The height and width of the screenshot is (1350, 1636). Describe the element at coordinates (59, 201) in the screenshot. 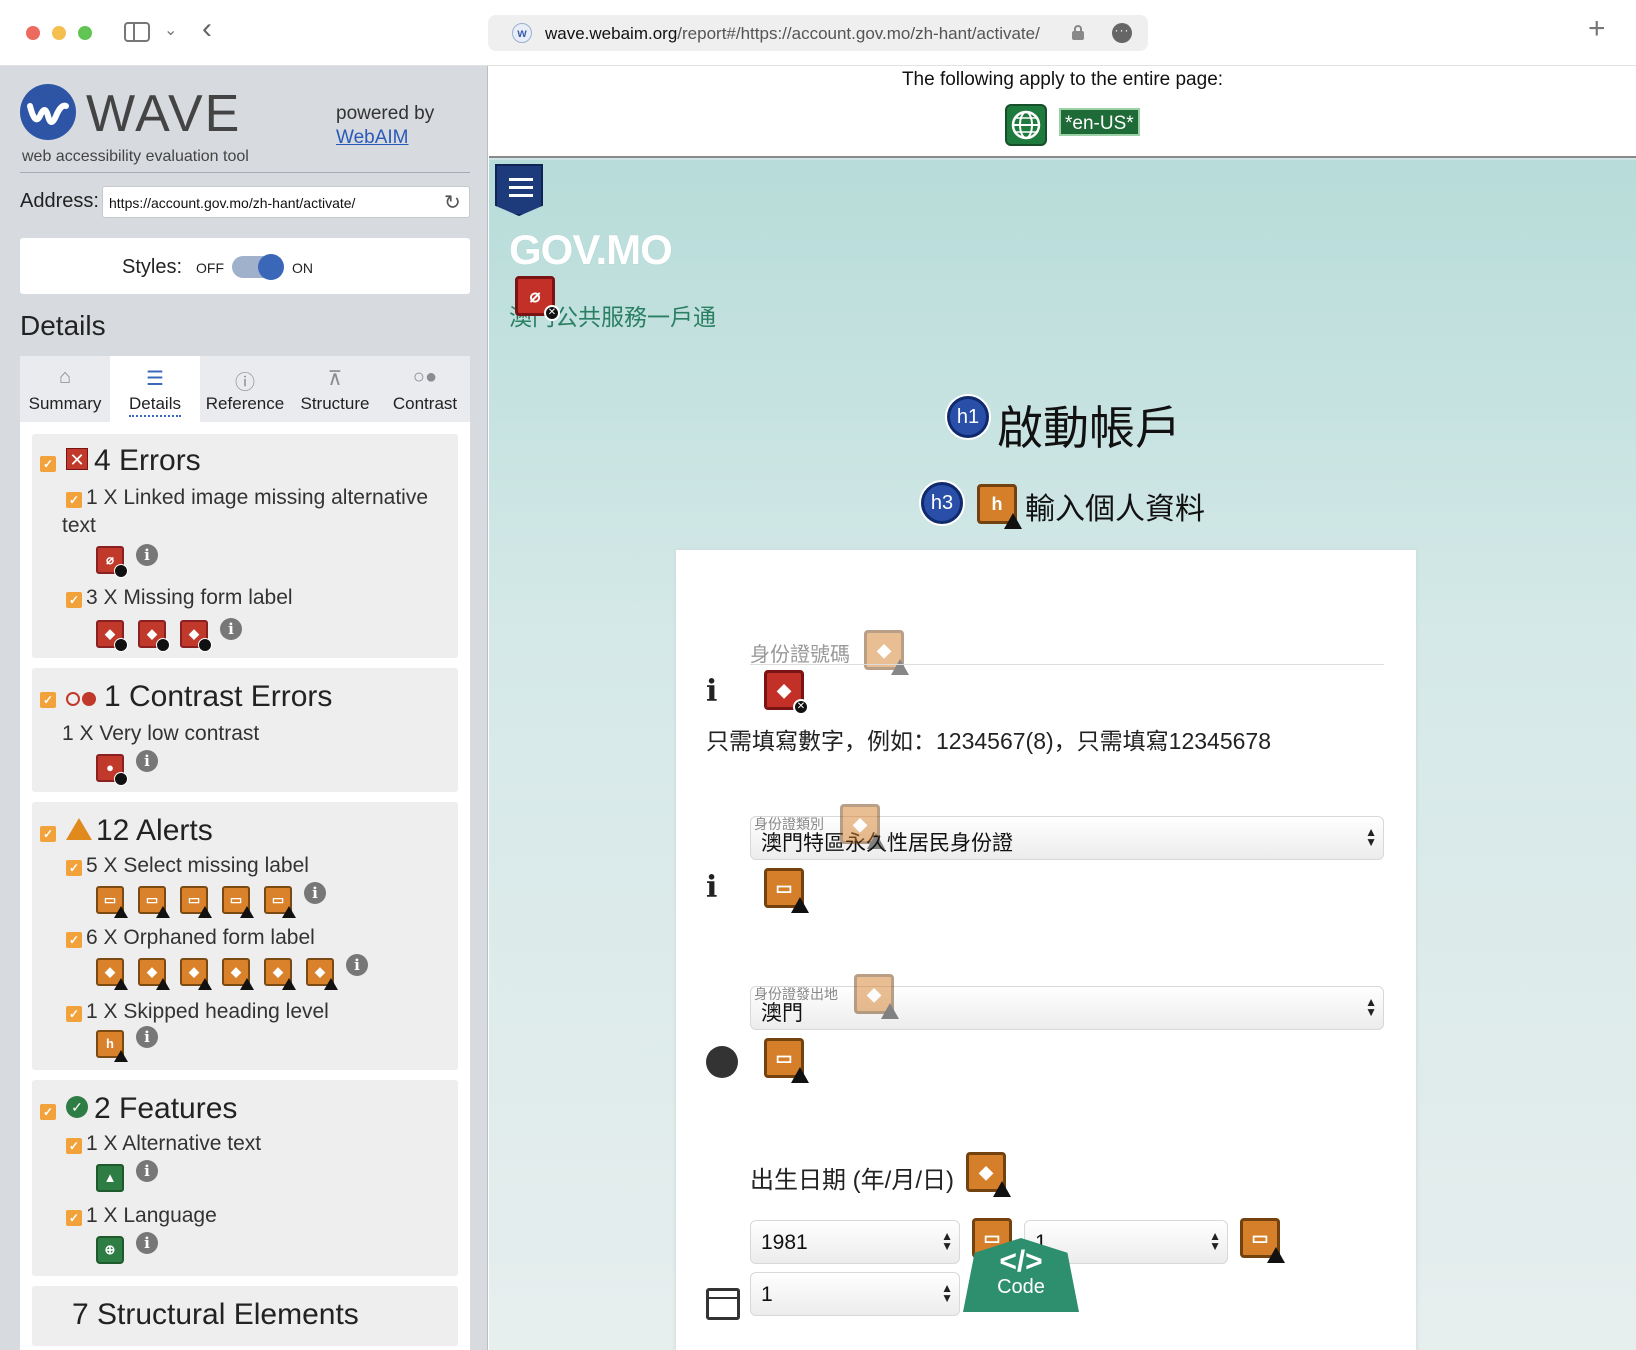

I see `address-label: Address:` at that location.